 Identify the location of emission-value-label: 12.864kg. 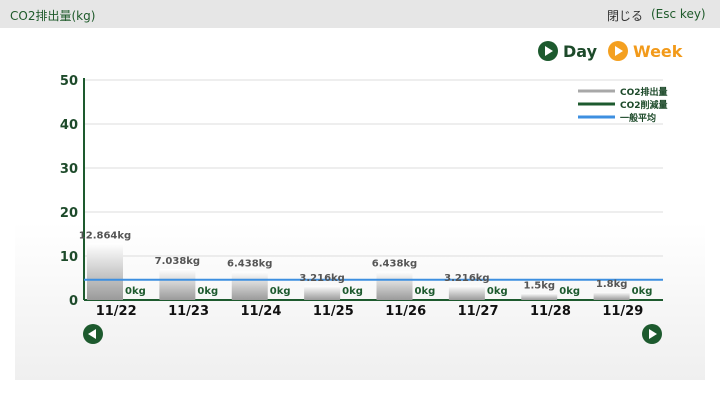
(105, 235).